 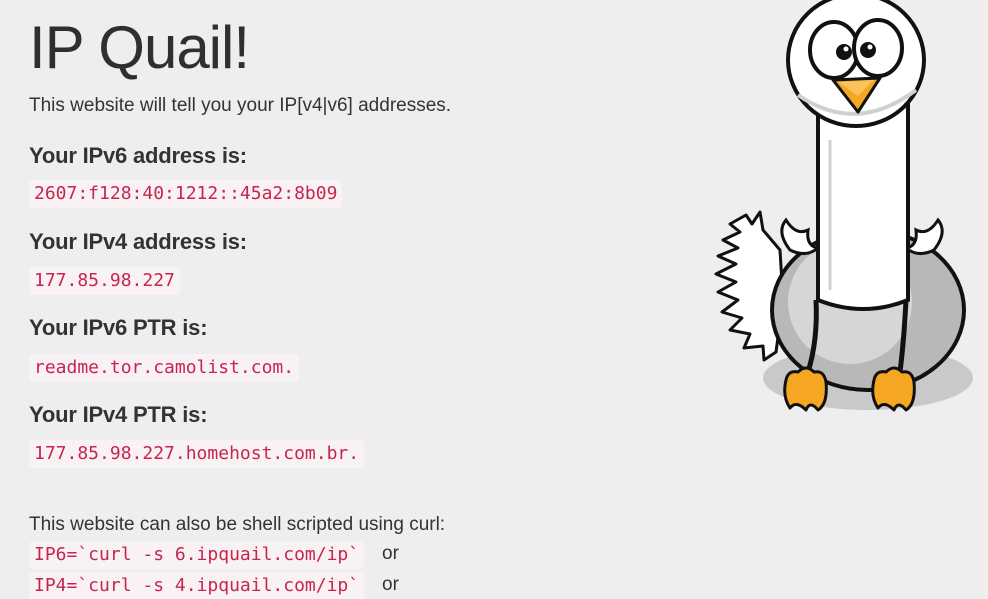 What do you see at coordinates (164, 368) in the screenshot?
I see `ipv6-ptr-value: readme.tor.camolist.com.` at bounding box center [164, 368].